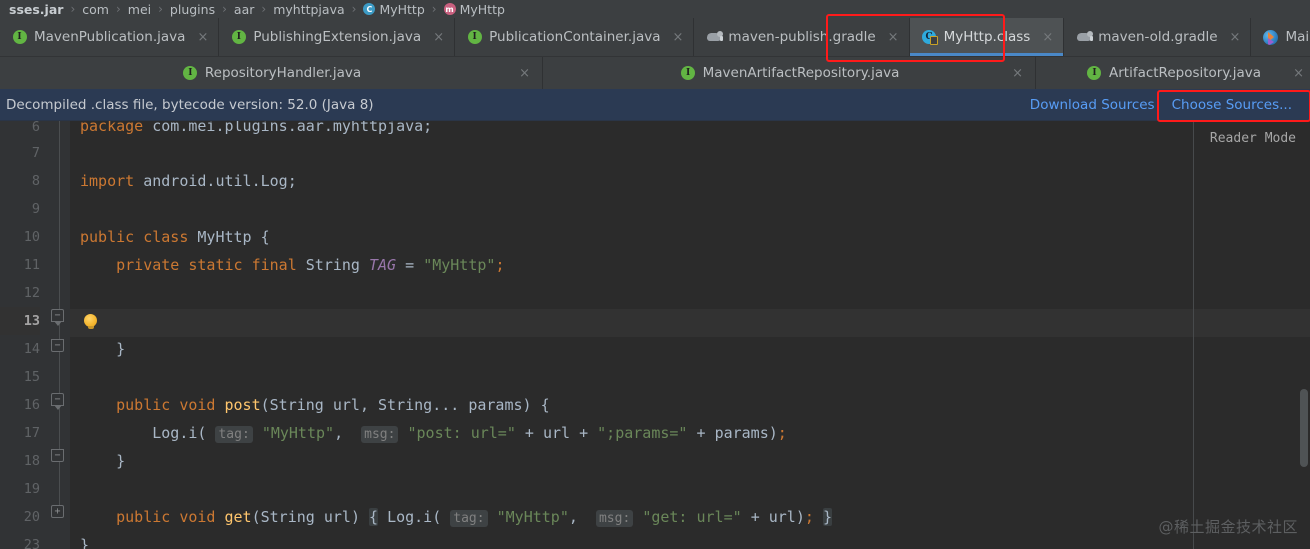  I want to click on tab-myhttp-class: C MyHttp.class ×, so click(987, 37).